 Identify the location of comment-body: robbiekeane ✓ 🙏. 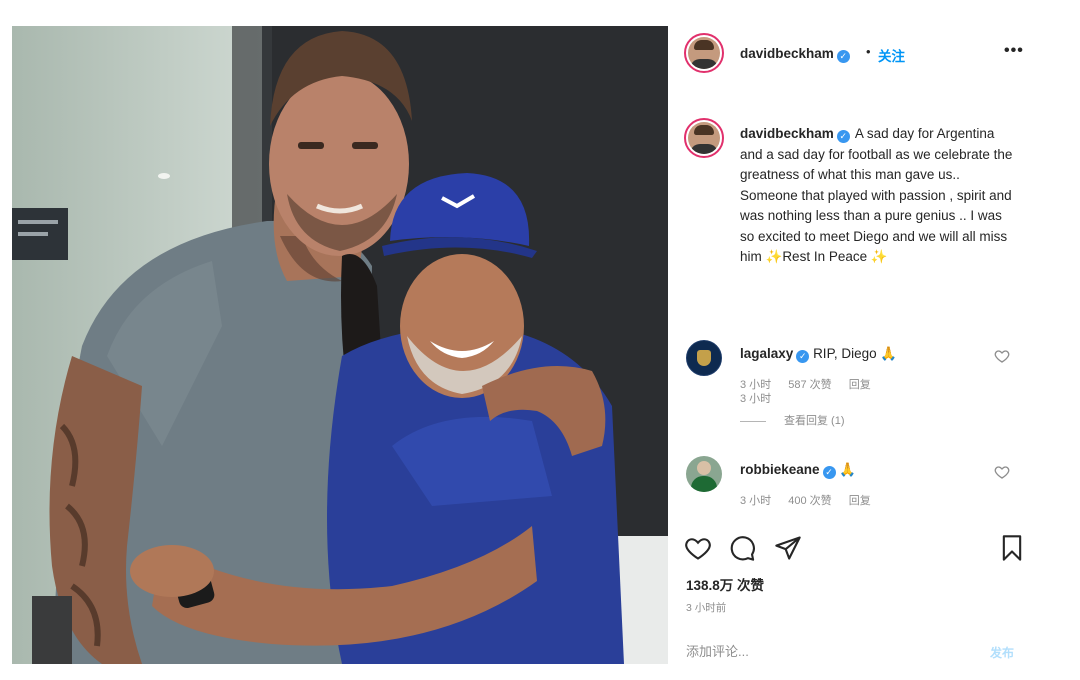
(798, 470).